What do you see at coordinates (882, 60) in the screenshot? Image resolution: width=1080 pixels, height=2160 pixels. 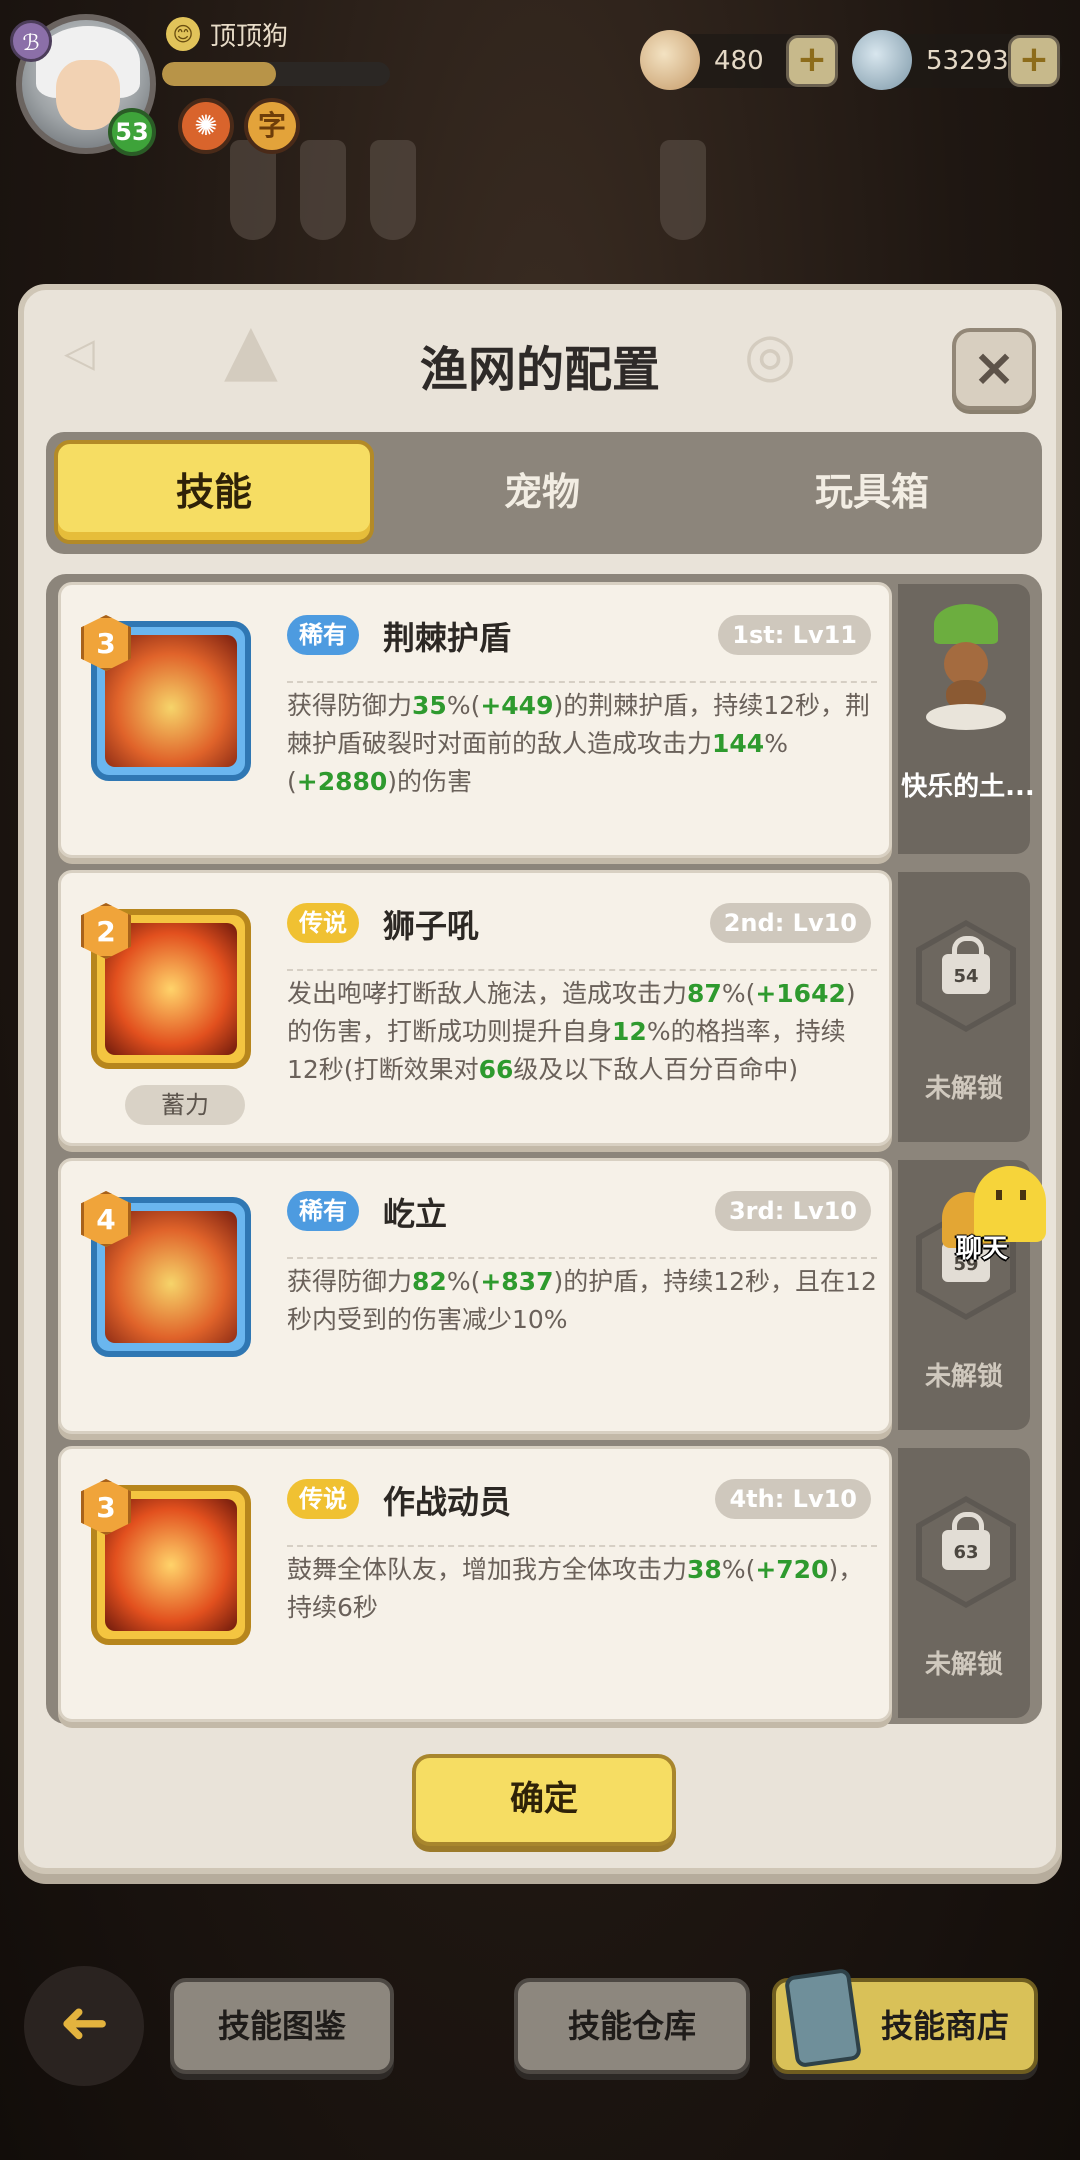 I see `pearl-icon` at bounding box center [882, 60].